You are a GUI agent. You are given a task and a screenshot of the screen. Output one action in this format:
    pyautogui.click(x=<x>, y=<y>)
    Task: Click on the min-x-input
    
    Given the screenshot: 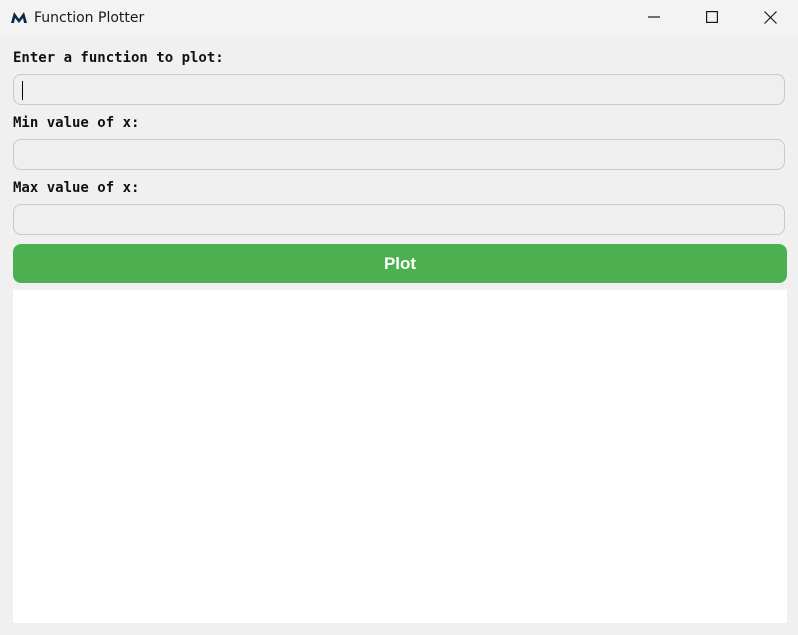 What is the action you would take?
    pyautogui.click(x=399, y=154)
    